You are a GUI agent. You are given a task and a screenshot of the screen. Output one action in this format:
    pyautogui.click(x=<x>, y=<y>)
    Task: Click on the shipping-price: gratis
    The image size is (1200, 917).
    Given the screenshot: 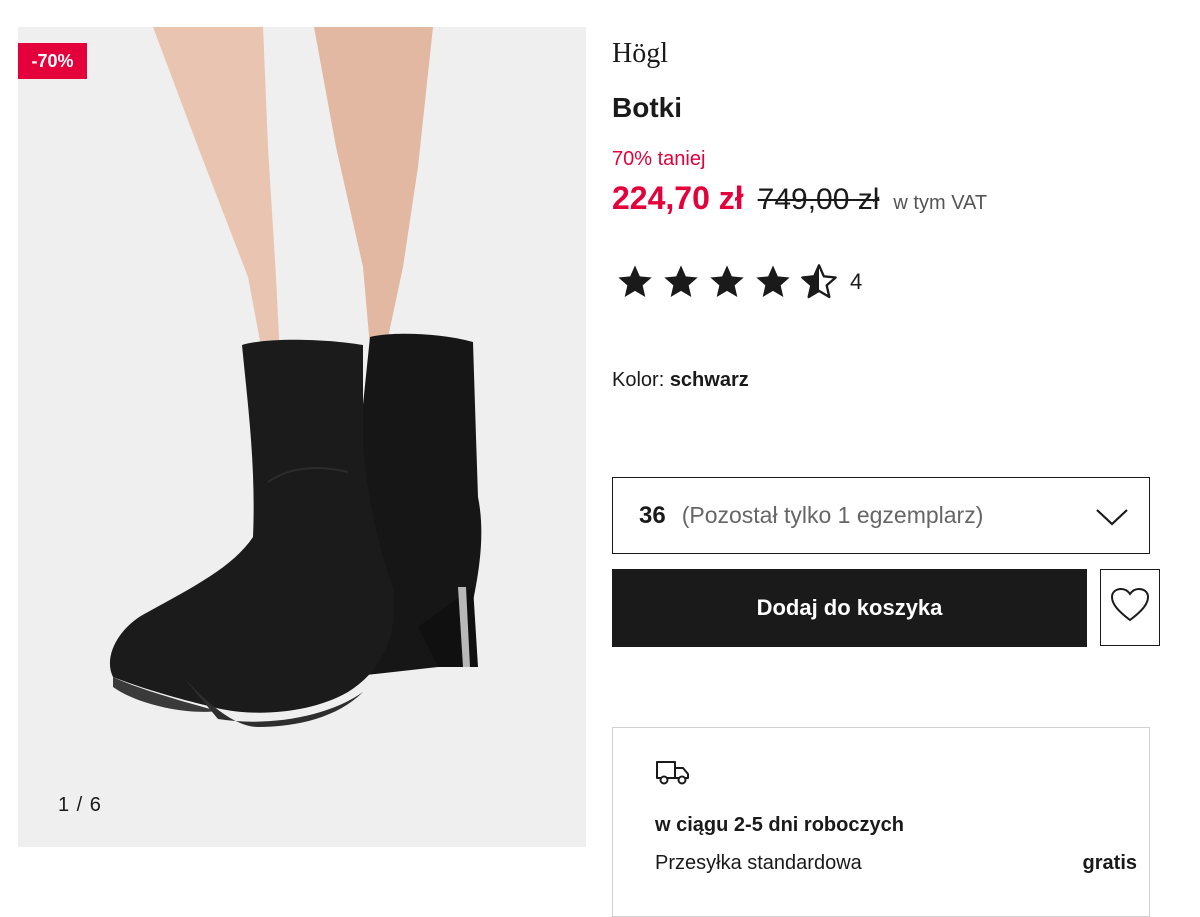 What is the action you would take?
    pyautogui.click(x=1109, y=863)
    